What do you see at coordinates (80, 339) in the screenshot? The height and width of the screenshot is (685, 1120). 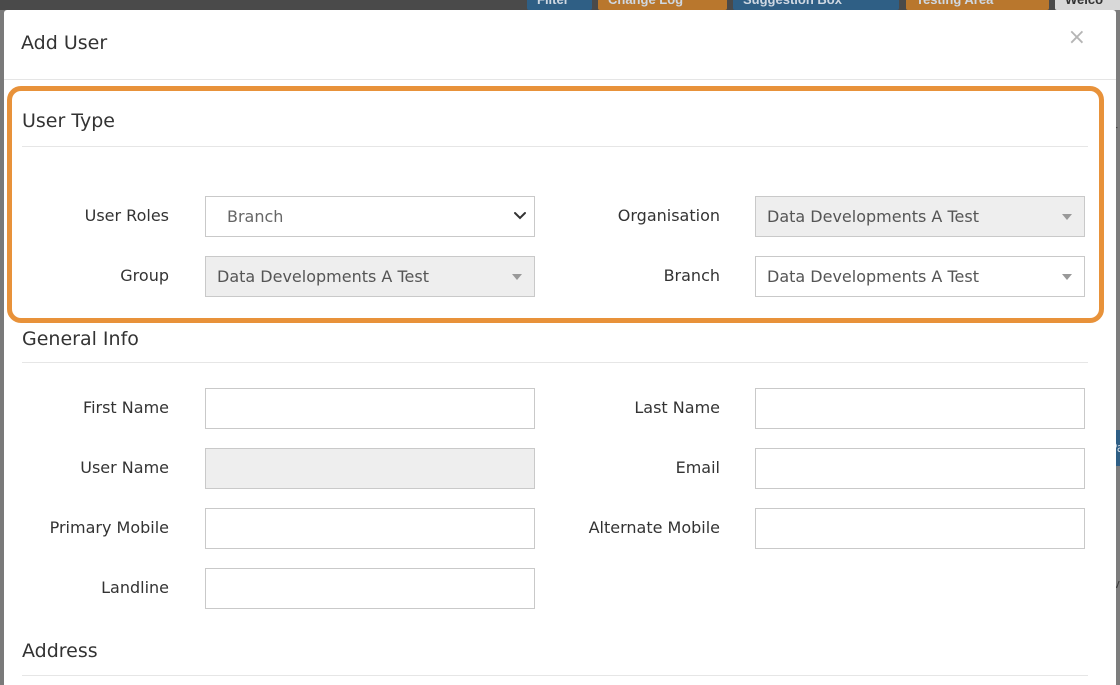 I see `section-title-general-info: General Info` at bounding box center [80, 339].